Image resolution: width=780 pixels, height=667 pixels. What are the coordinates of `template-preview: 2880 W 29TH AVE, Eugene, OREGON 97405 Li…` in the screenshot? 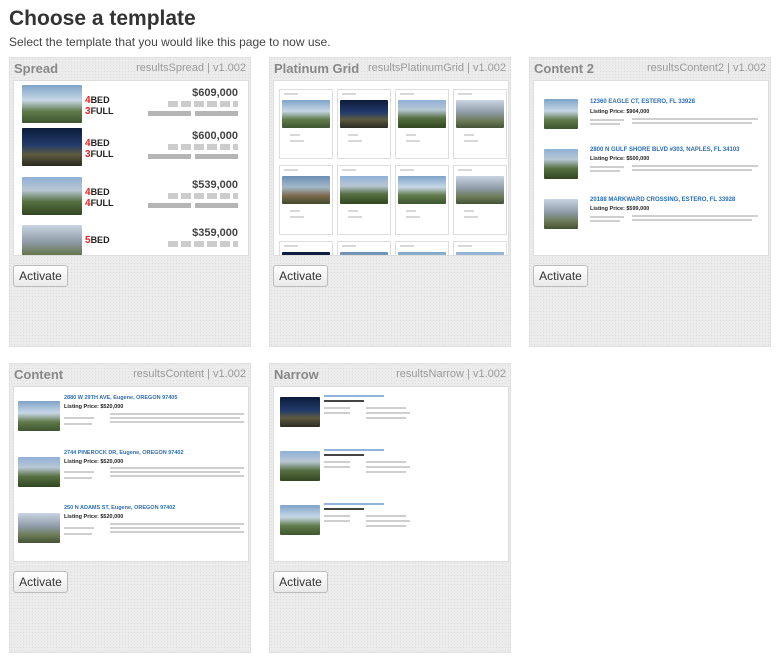 It's located at (131, 474).